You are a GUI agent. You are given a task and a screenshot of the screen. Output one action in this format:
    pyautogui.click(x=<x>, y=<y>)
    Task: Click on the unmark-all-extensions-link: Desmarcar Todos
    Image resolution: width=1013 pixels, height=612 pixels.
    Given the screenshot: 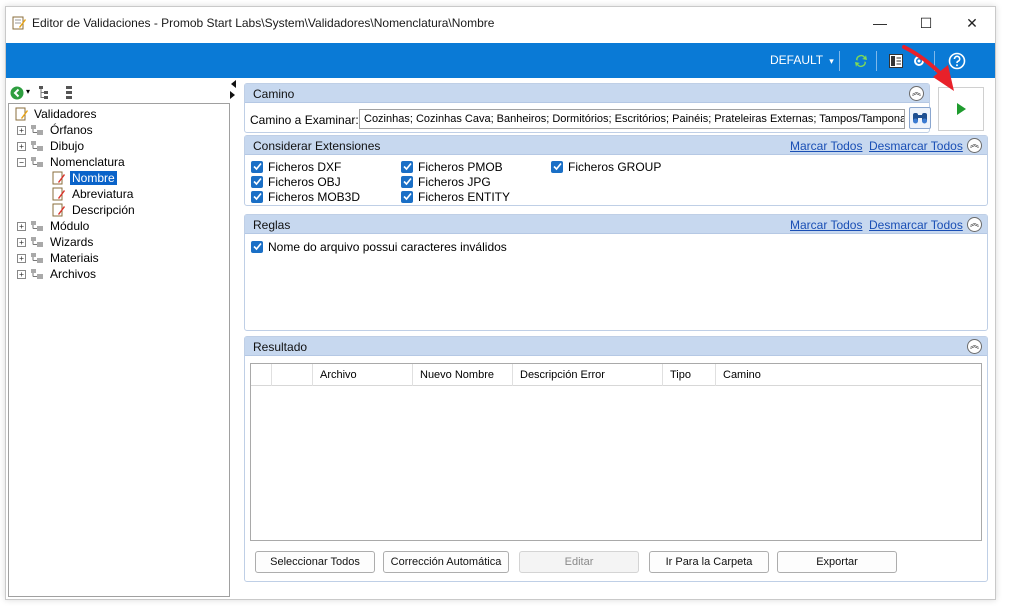 What is the action you would take?
    pyautogui.click(x=916, y=146)
    